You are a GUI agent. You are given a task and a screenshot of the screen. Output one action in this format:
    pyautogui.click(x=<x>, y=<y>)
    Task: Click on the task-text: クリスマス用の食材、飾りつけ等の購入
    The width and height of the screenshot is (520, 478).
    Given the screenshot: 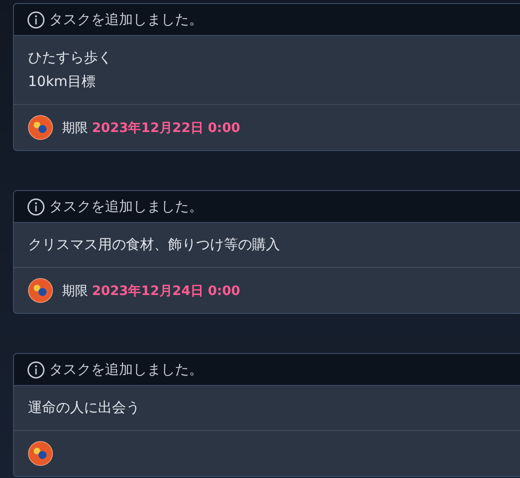 What is the action you would take?
    pyautogui.click(x=154, y=245)
    